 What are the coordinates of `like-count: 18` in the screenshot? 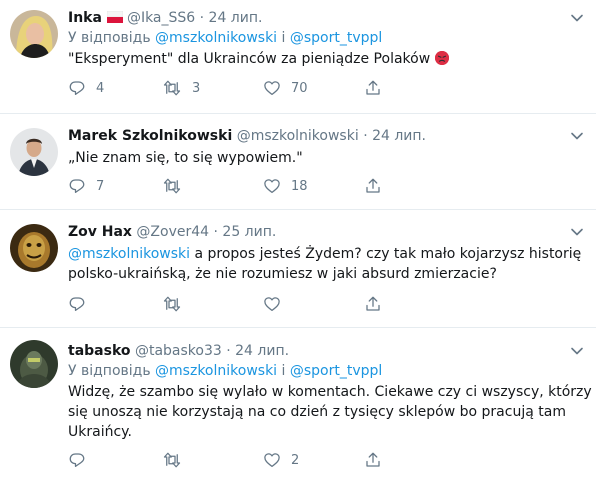 It's located at (299, 186).